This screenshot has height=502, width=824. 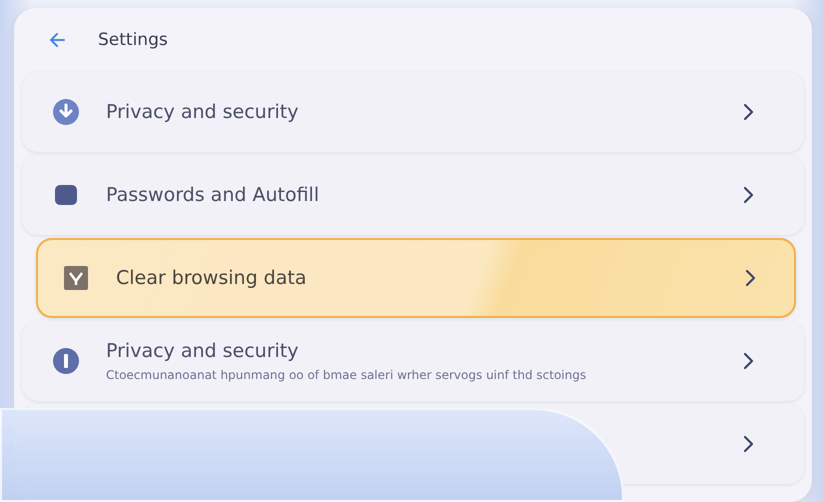 What do you see at coordinates (416, 278) in the screenshot?
I see `settings-item: Clear browsing data` at bounding box center [416, 278].